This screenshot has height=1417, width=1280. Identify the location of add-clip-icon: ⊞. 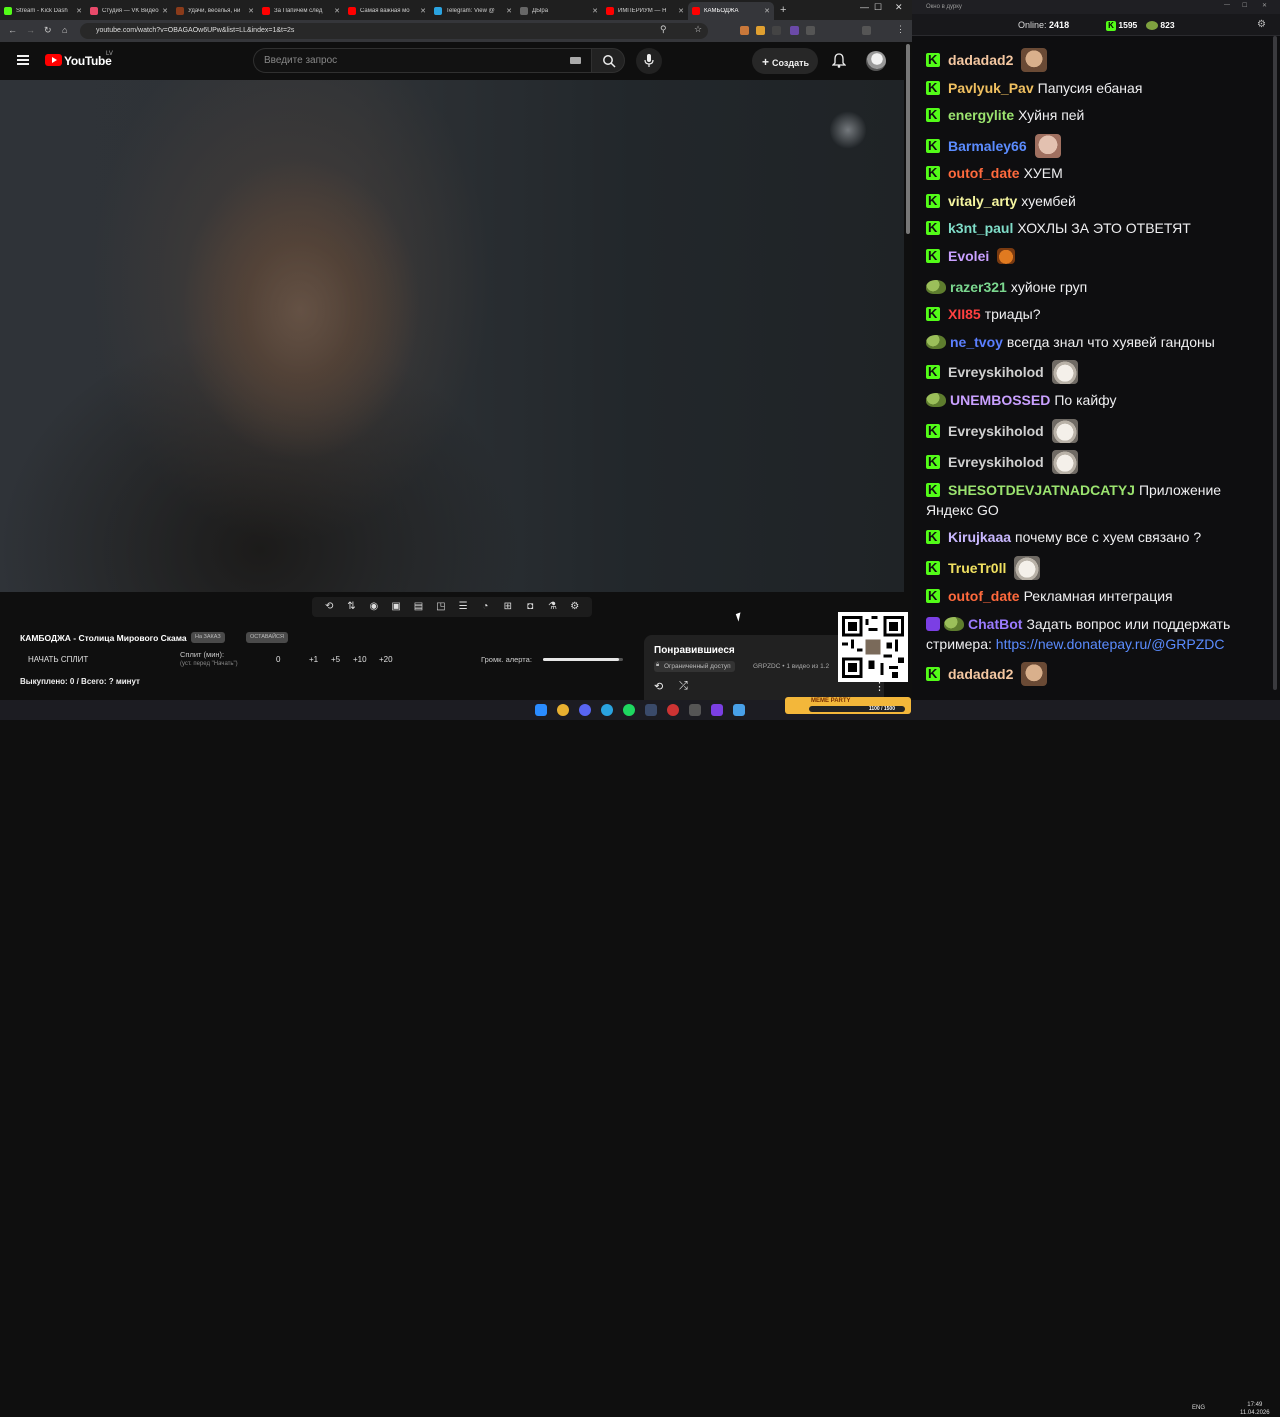
(508, 607).